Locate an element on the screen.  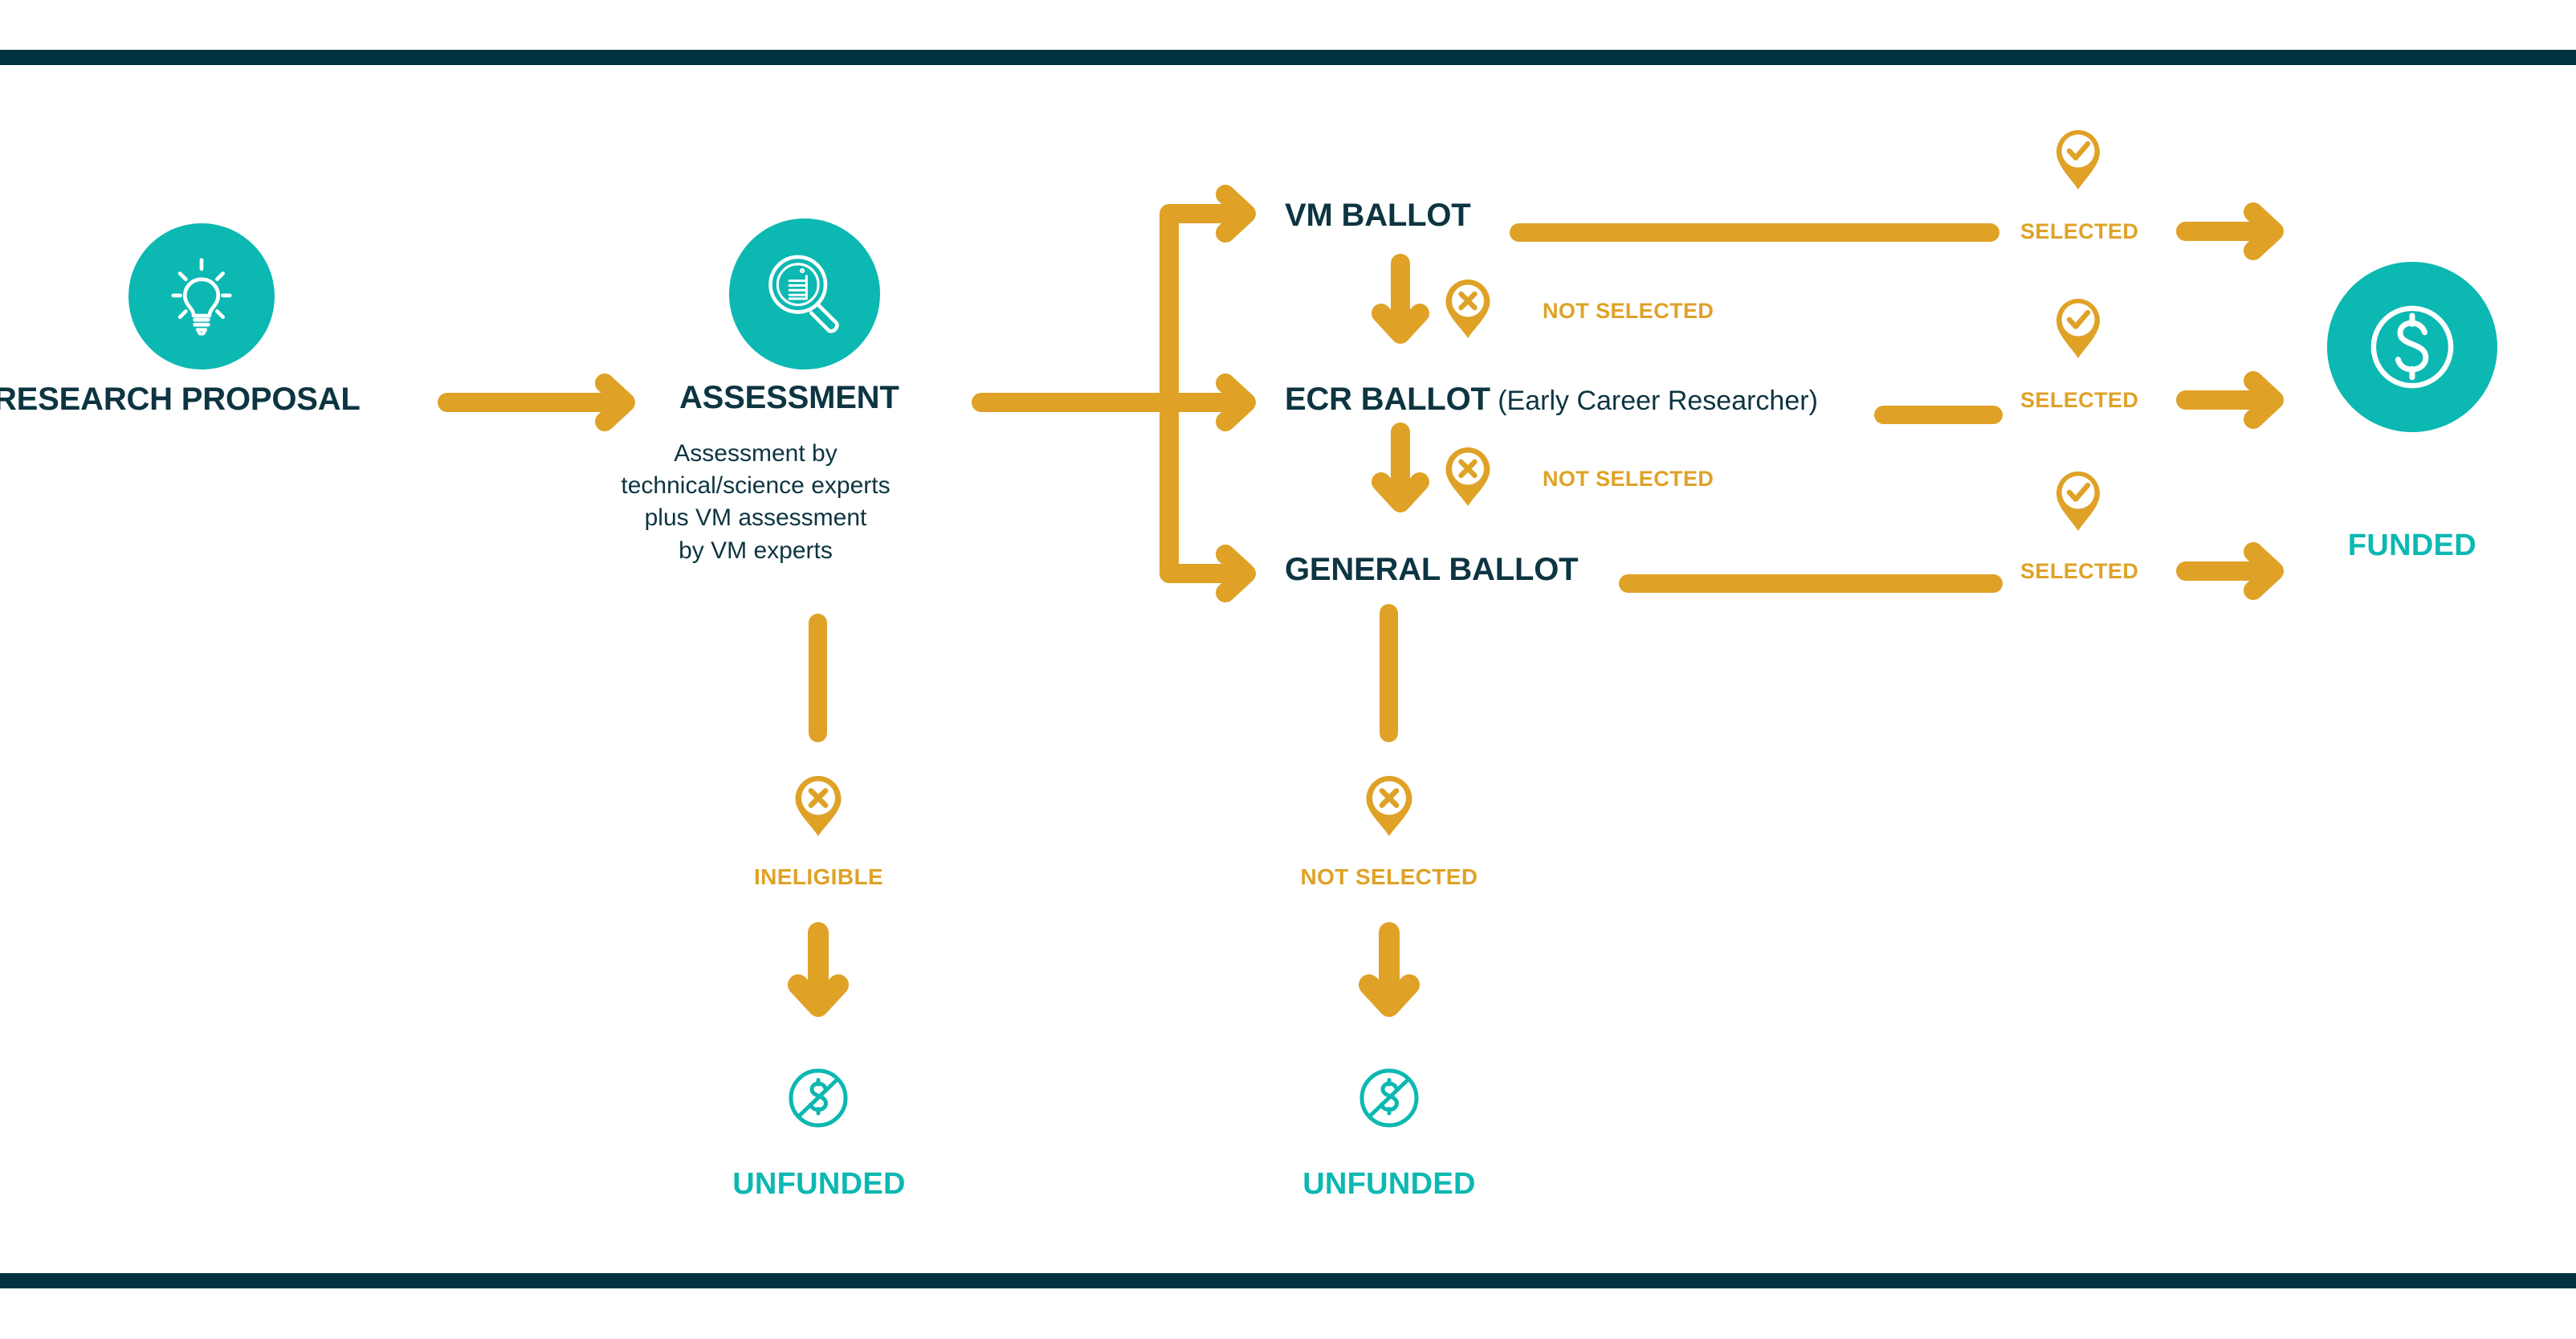
ecr-ballot-selected-label: SELECTED is located at coordinates (2079, 400).